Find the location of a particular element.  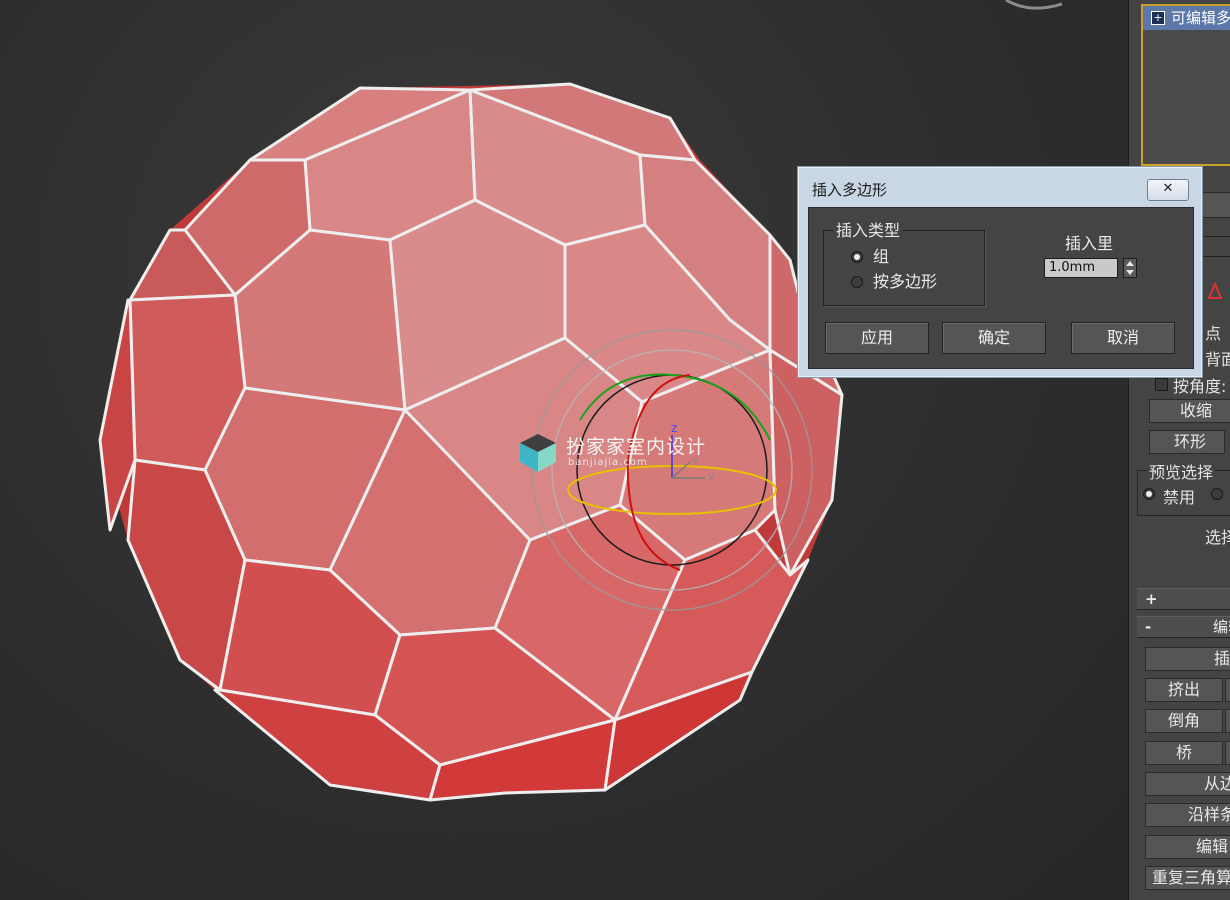

preview-selection-label: 预览选择 is located at coordinates (1181, 471).